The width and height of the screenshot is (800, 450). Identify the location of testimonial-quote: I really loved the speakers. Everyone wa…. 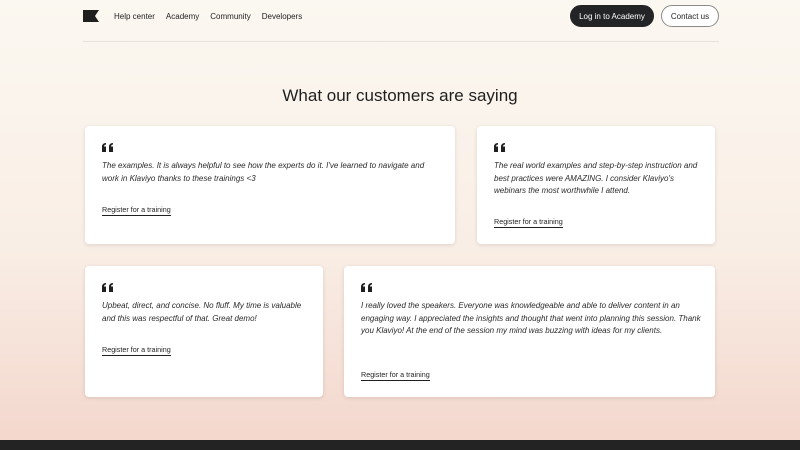
(531, 318).